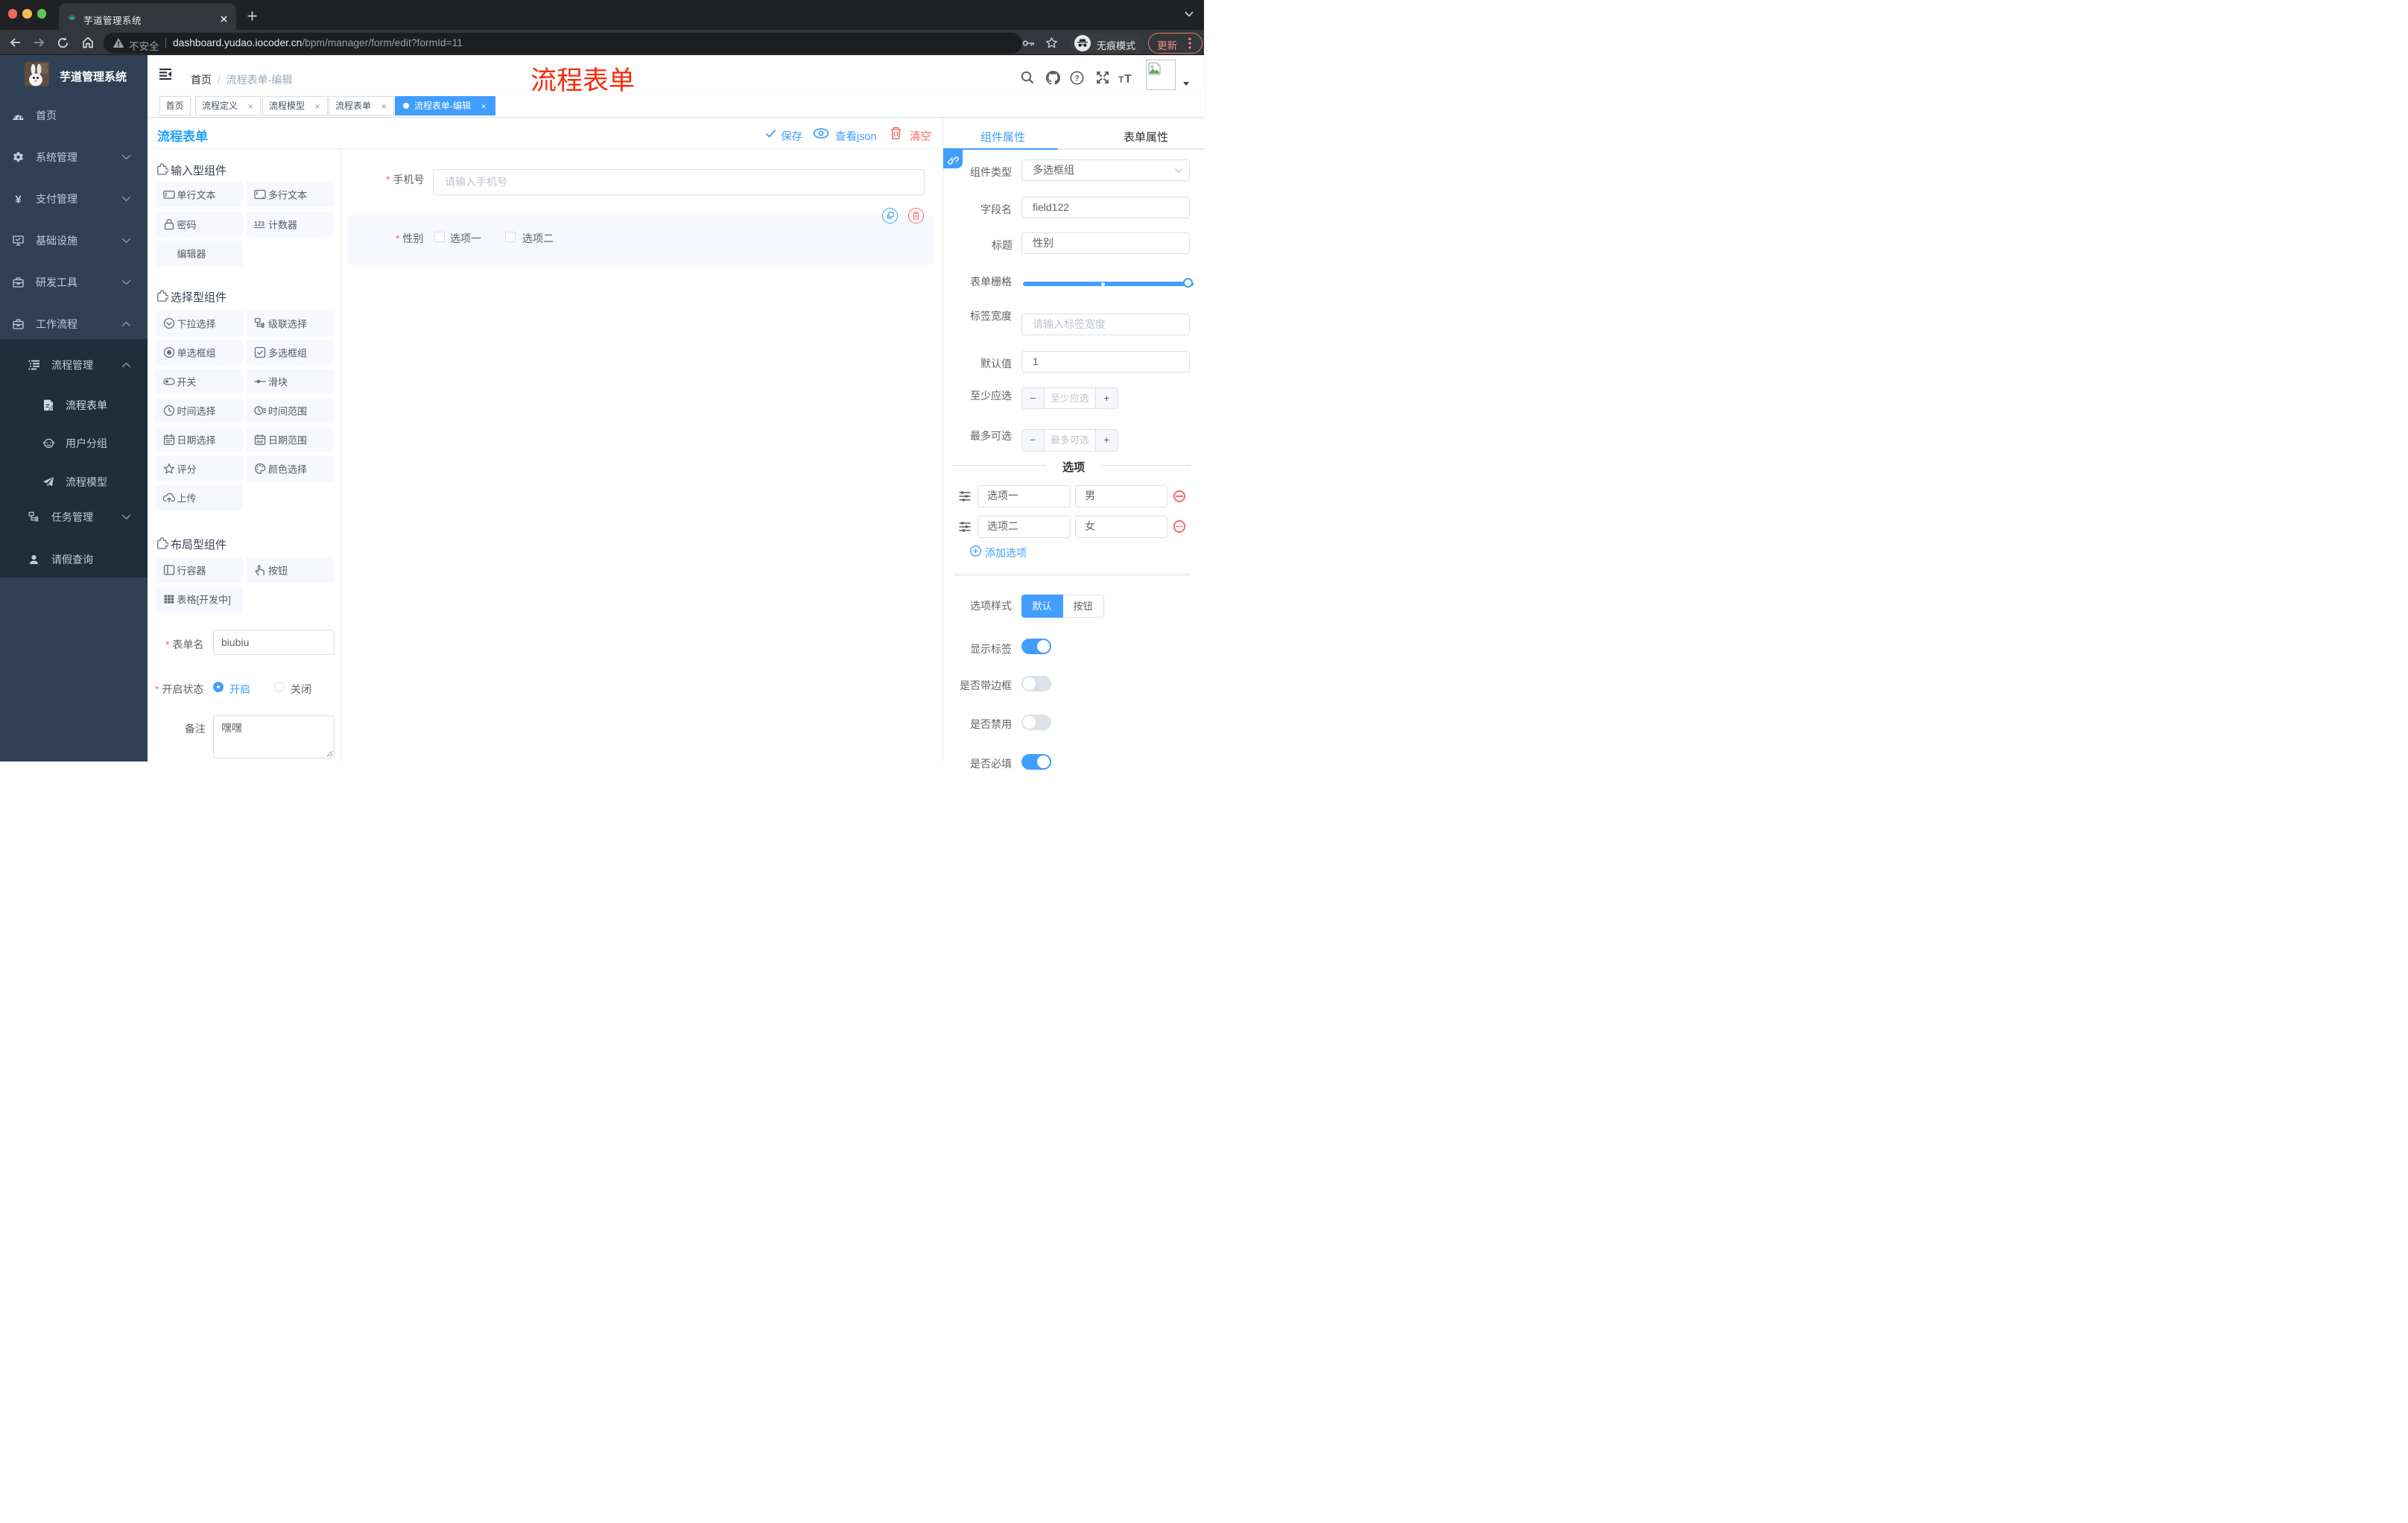 The height and width of the screenshot is (1523, 2408). I want to click on svg-text: 123, so click(259, 224).